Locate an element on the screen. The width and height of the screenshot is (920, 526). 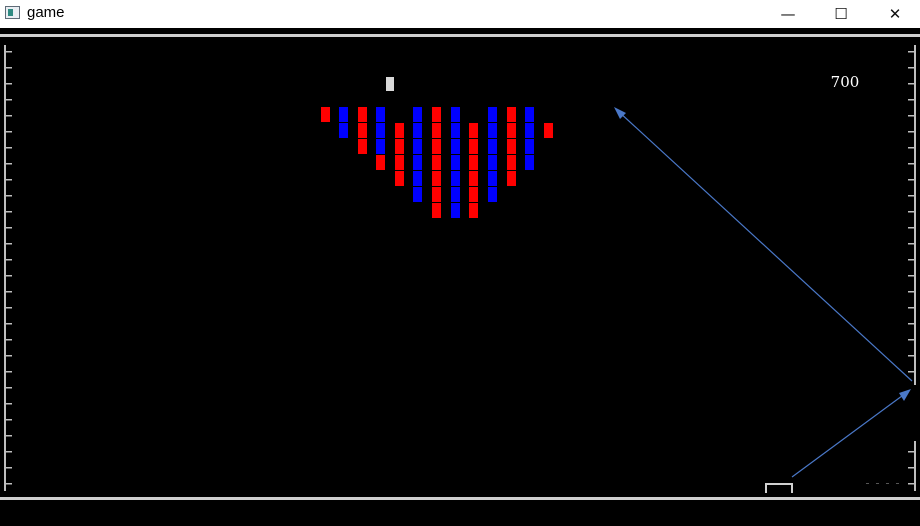
brick-formation is located at coordinates (437, 162).